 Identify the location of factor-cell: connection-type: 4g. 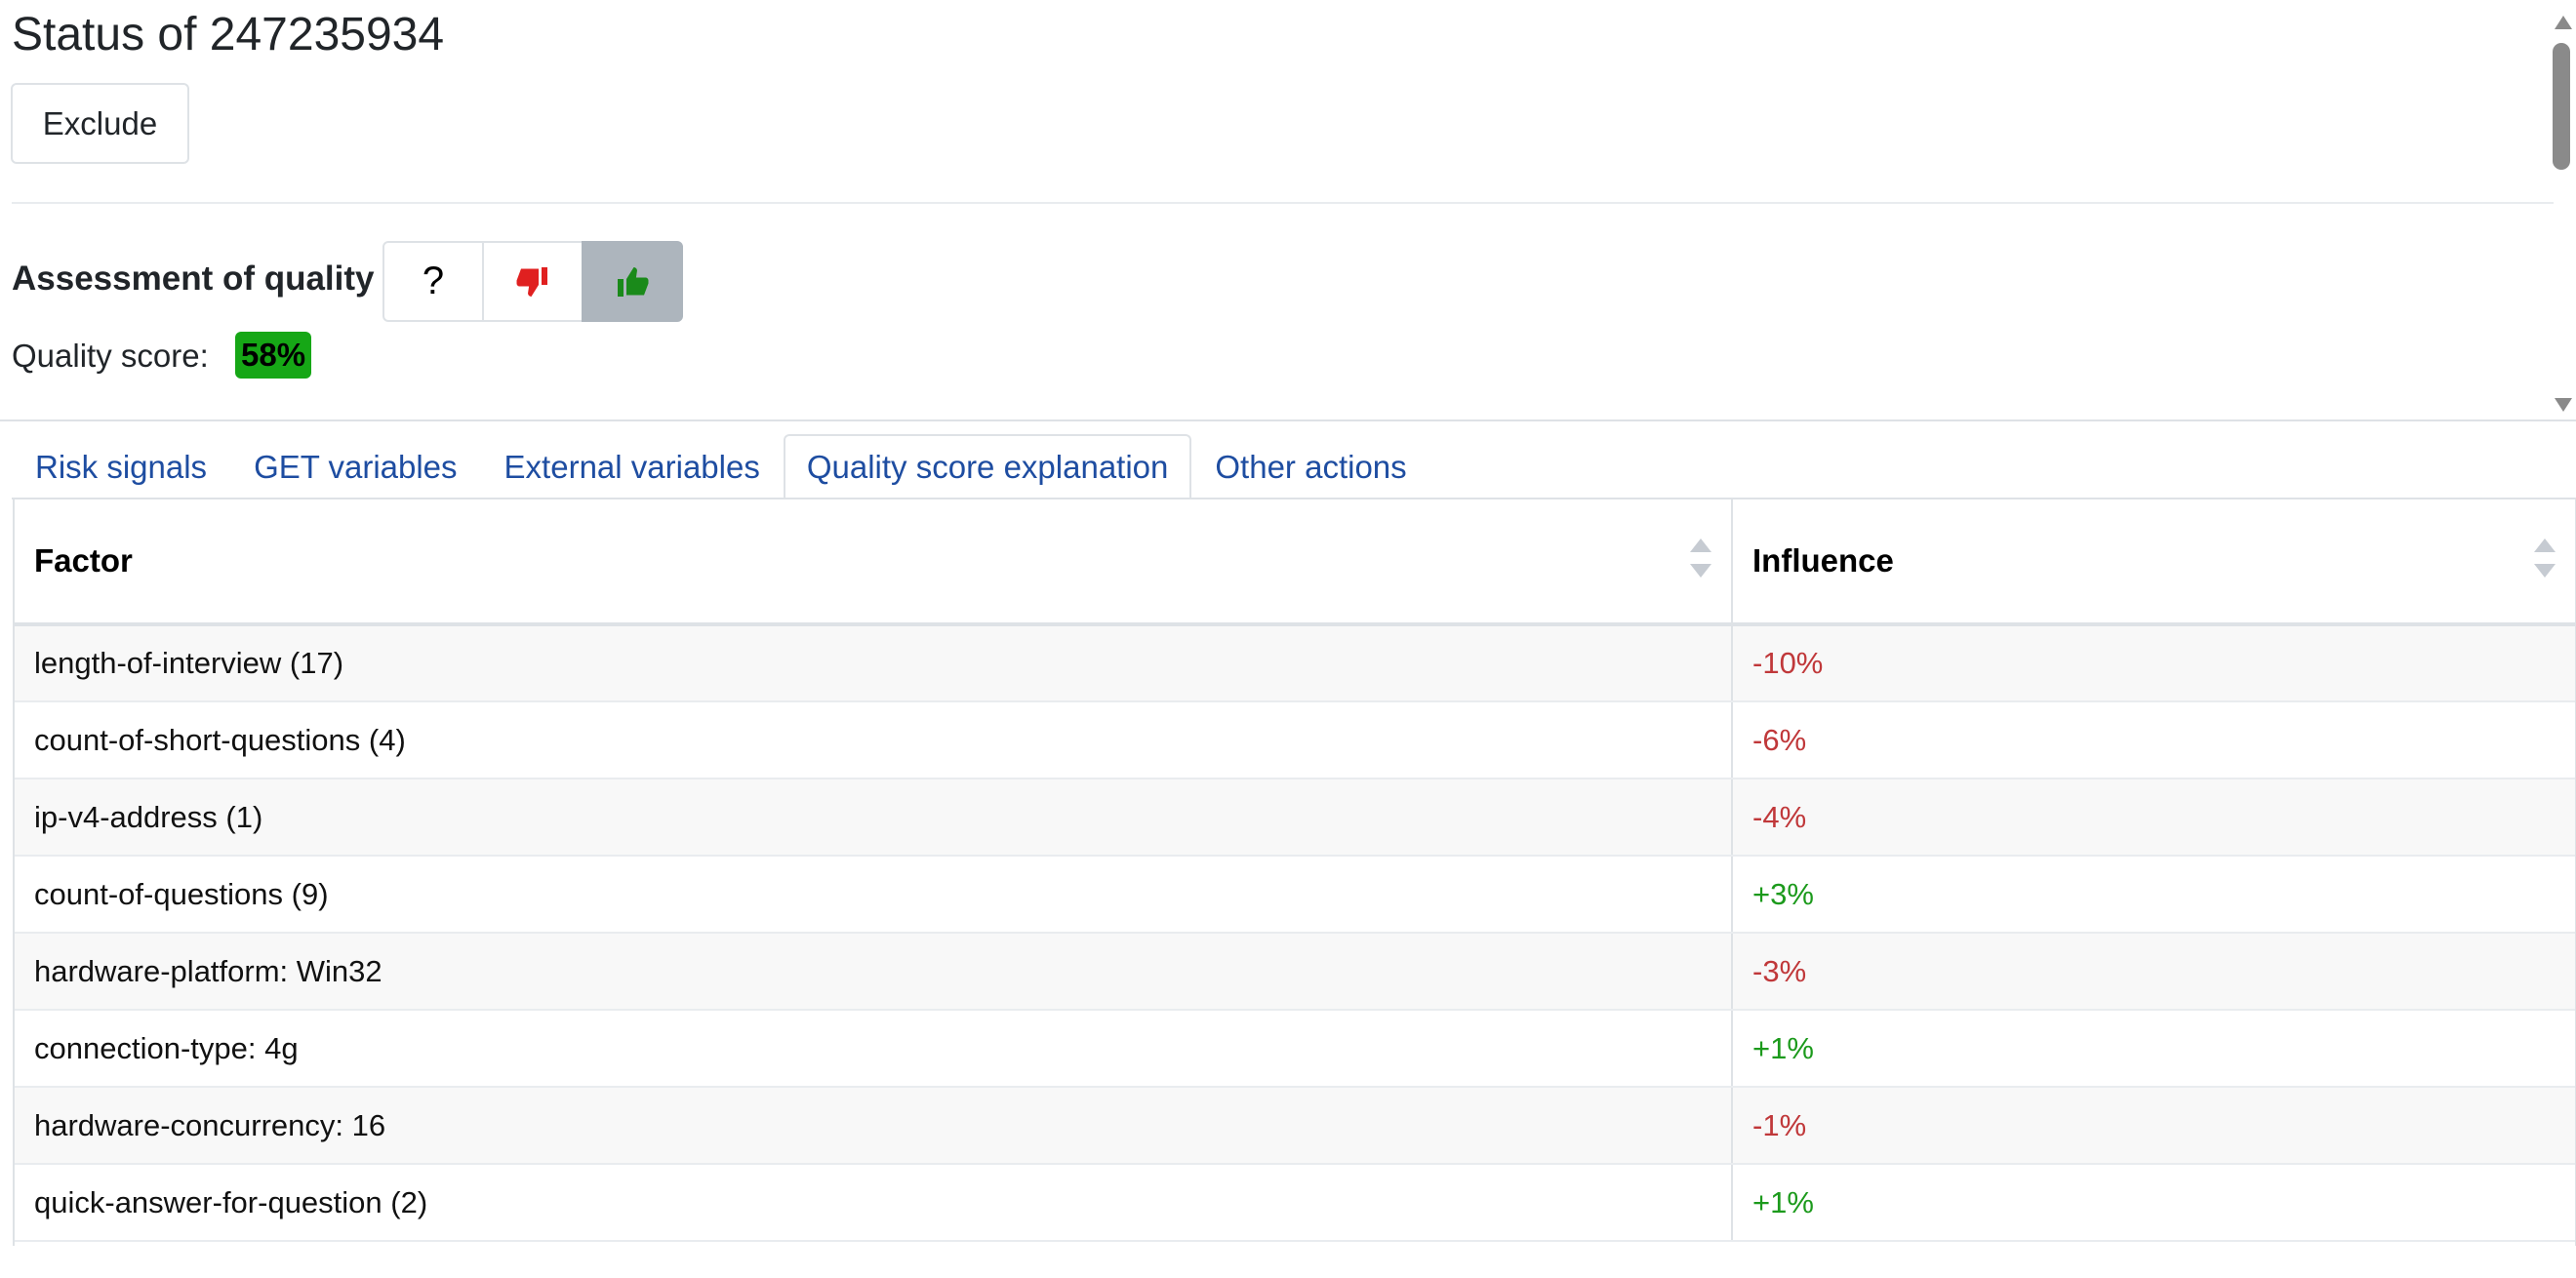
(874, 1049).